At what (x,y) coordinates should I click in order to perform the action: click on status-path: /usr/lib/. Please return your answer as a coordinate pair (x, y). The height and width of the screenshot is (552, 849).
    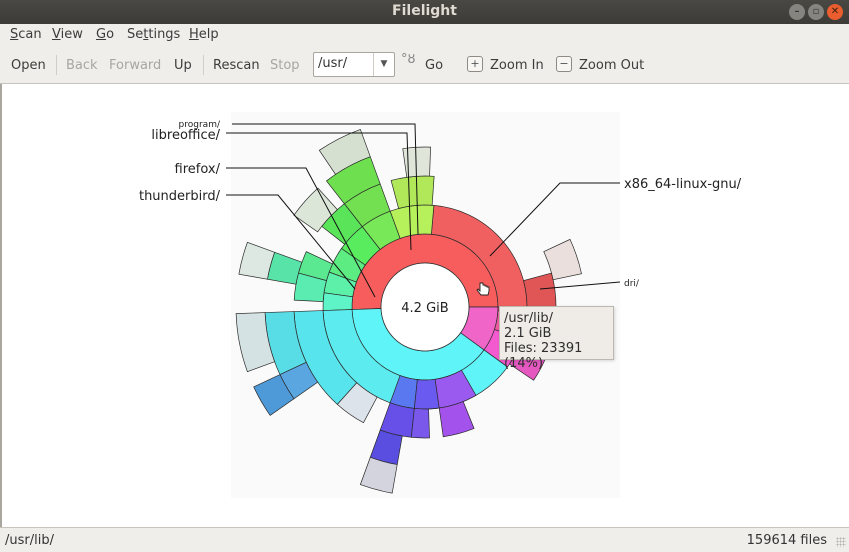
    Looking at the image, I should click on (29, 540).